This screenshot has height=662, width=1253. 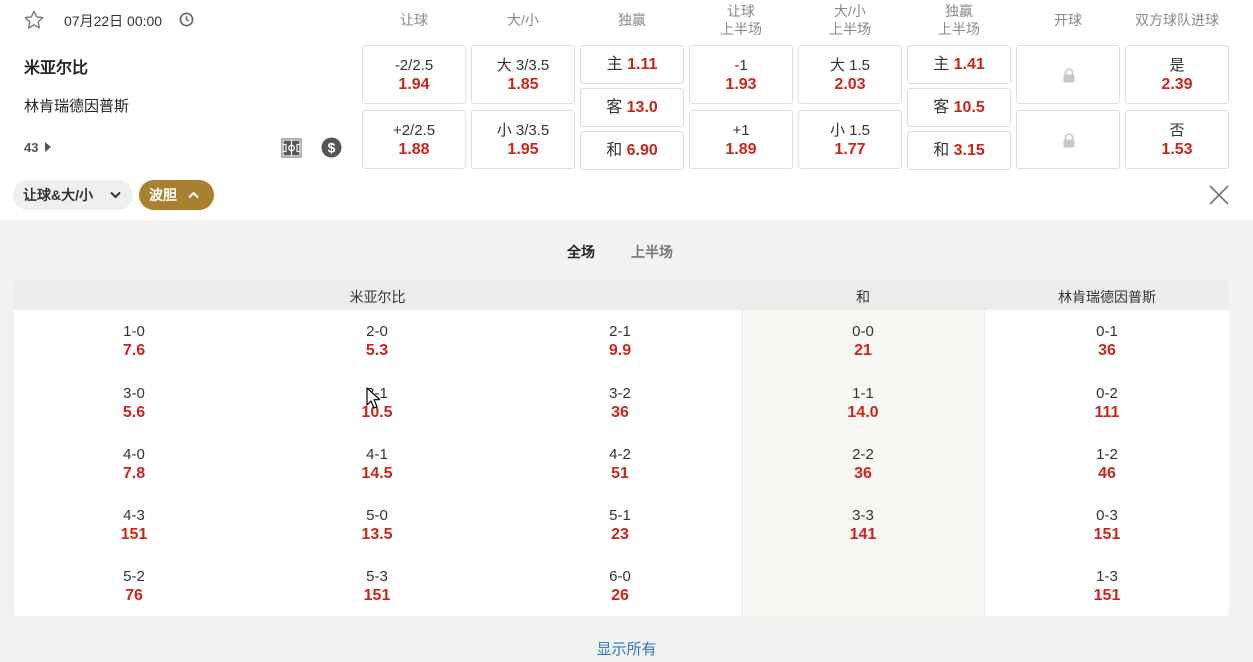 I want to click on tab-first-half: 上半场, so click(x=652, y=252).